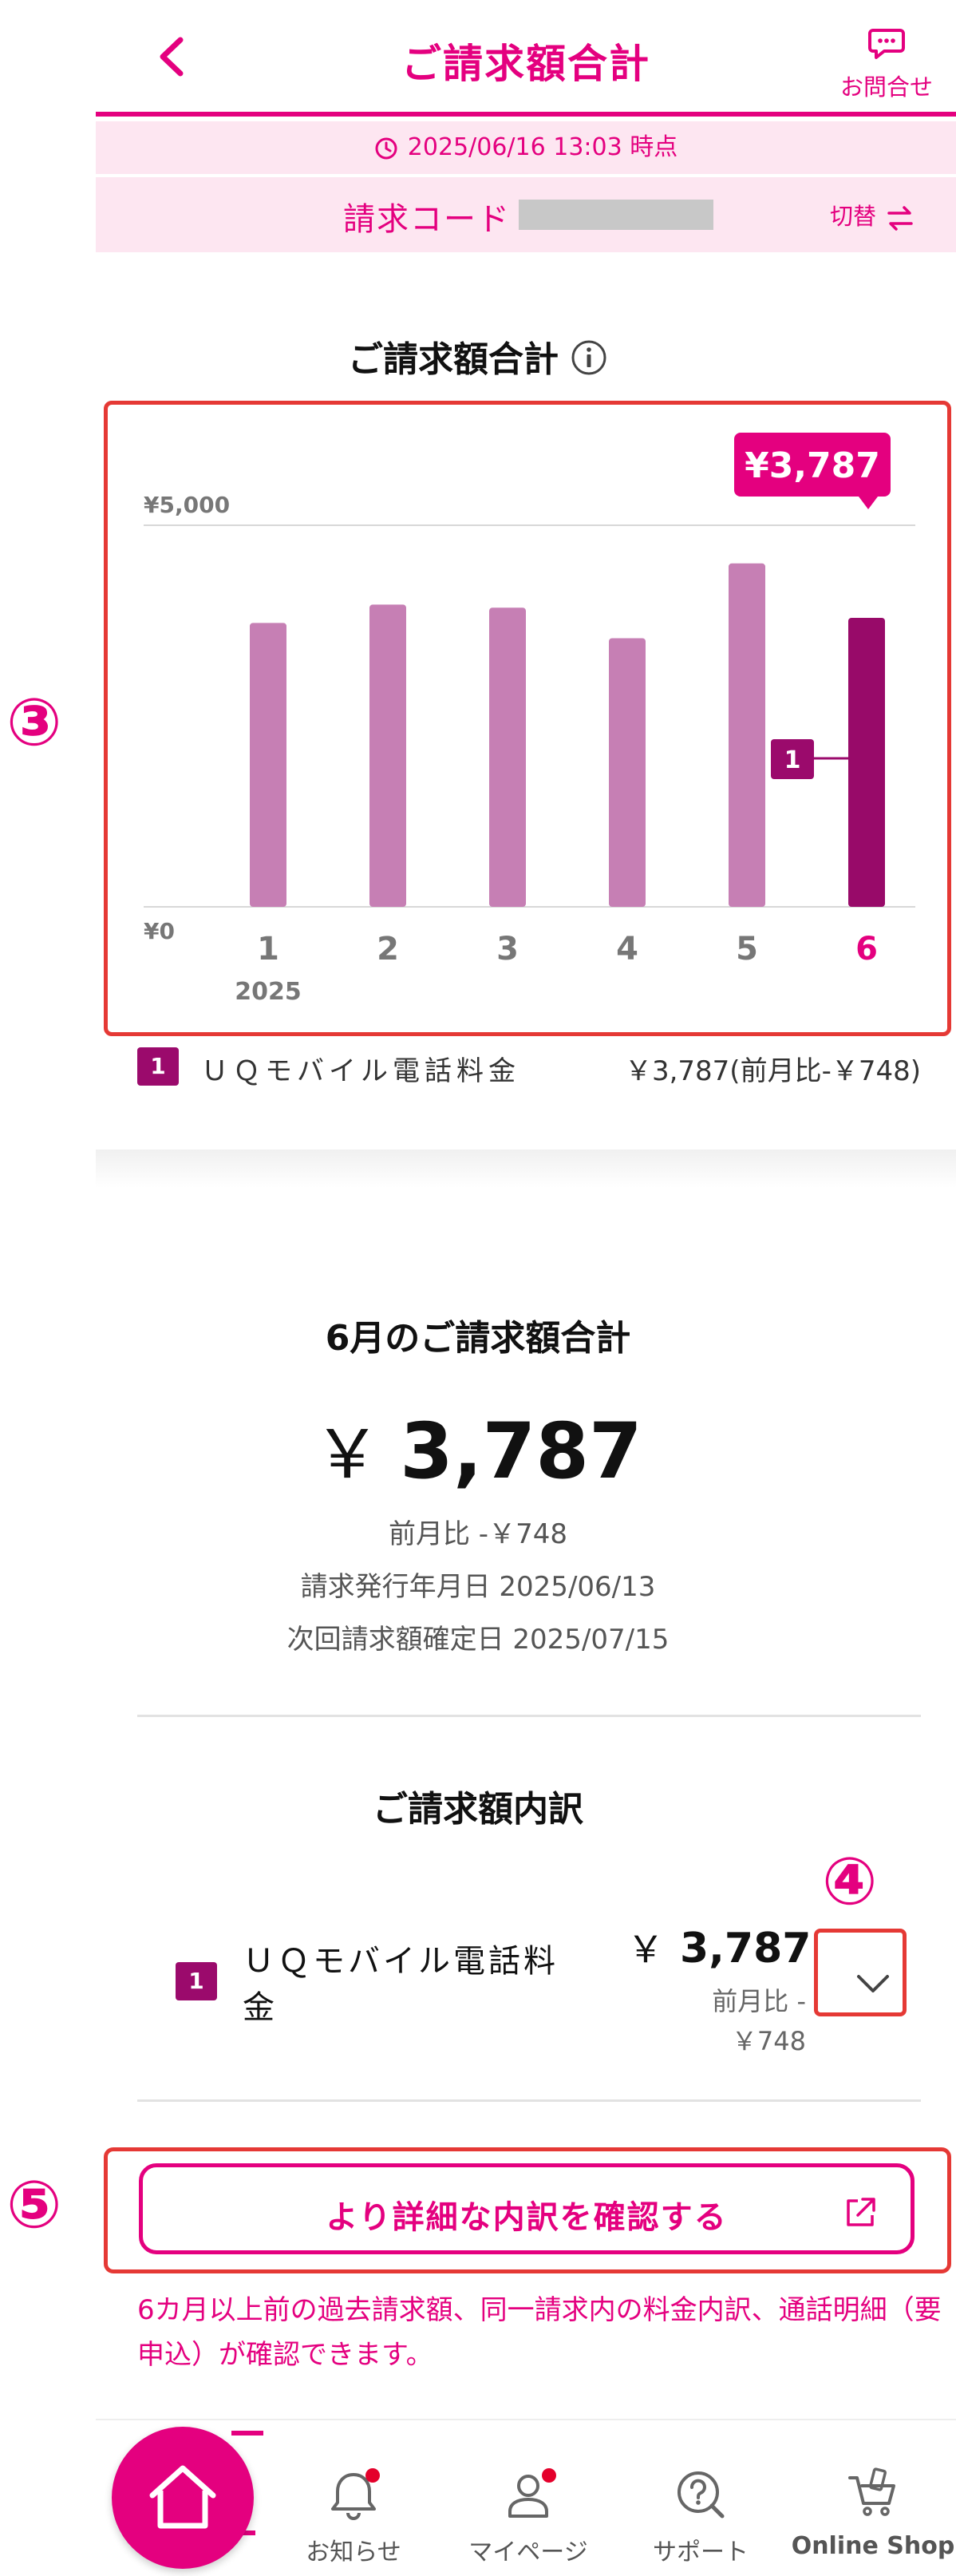 This screenshot has height=2576, width=956. Describe the element at coordinates (353, 2495) in the screenshot. I see `bell-icon` at that location.